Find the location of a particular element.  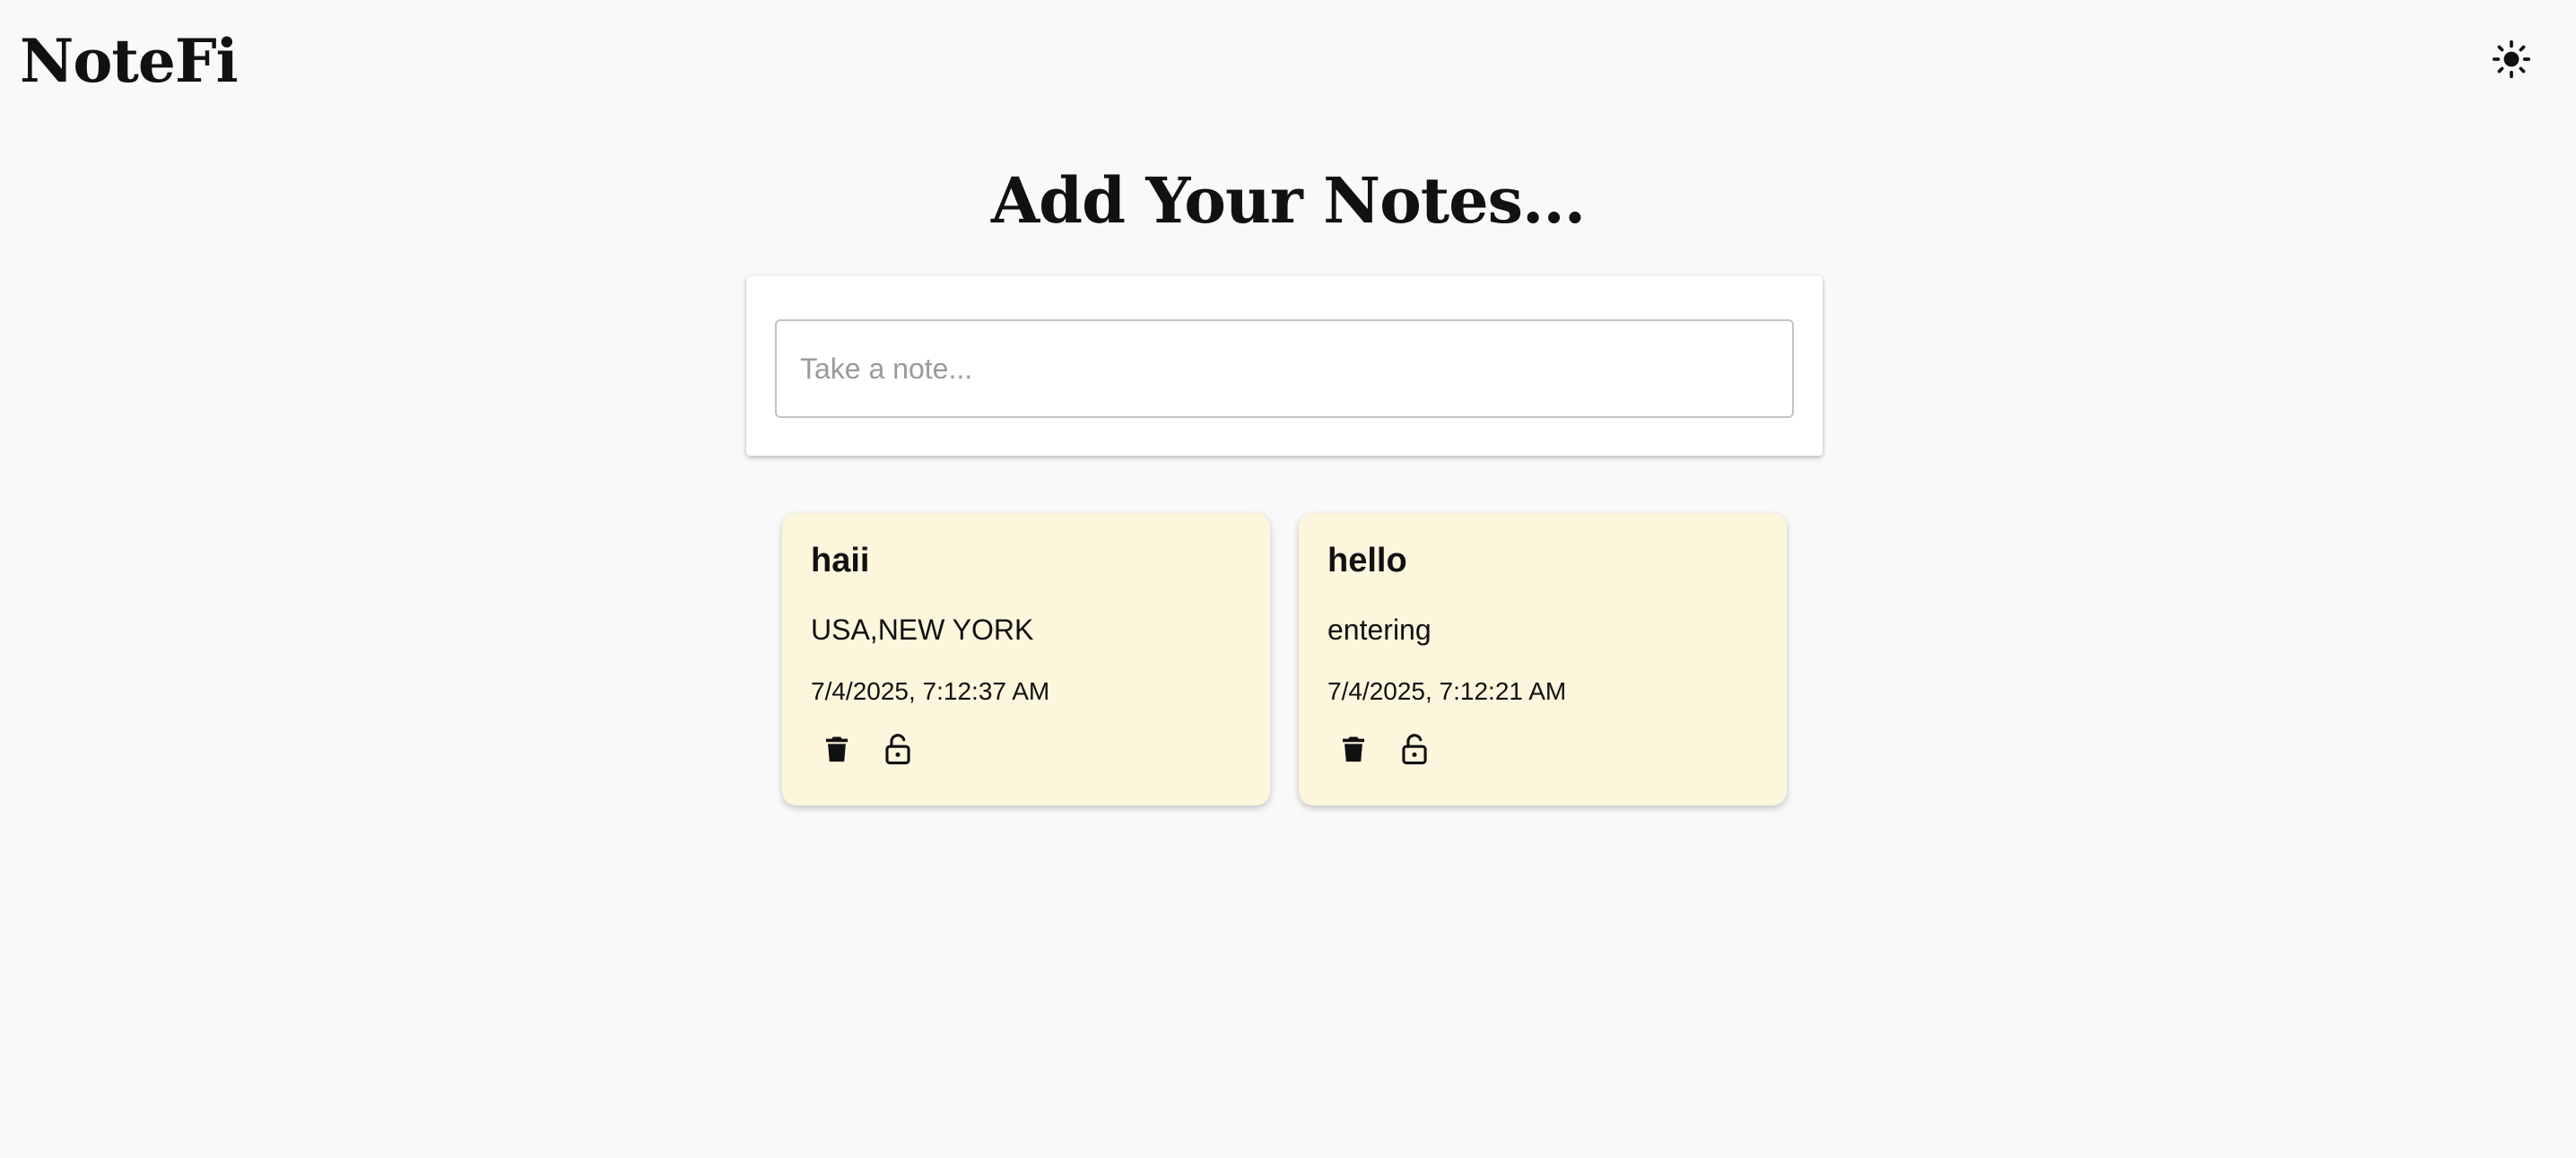

sun-icon is located at coordinates (2511, 59).